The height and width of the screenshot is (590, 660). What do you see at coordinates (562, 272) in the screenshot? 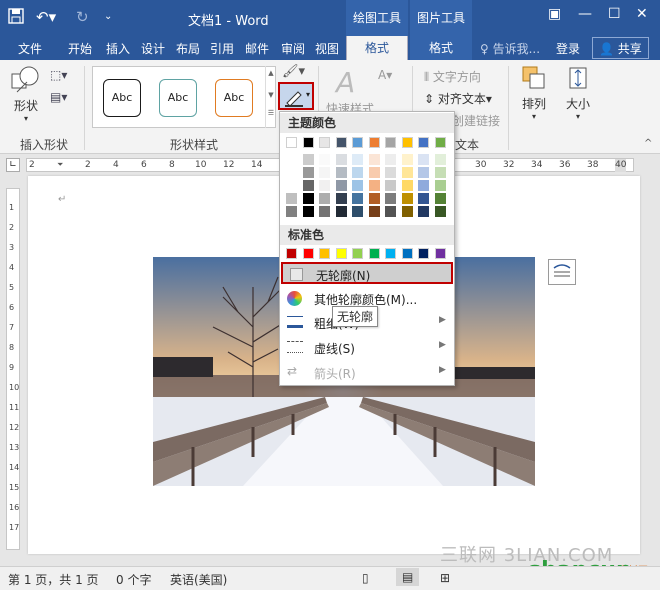
I see `layout-options-icon` at bounding box center [562, 272].